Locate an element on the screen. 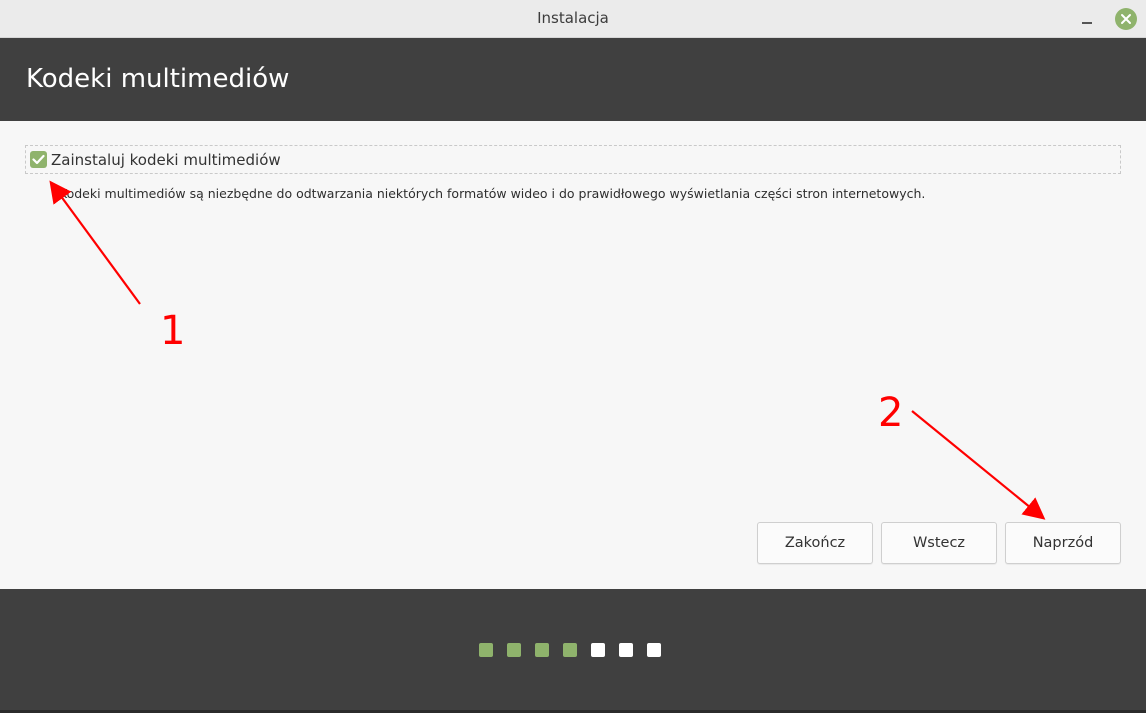  annotation-label-1: 1 is located at coordinates (173, 331).